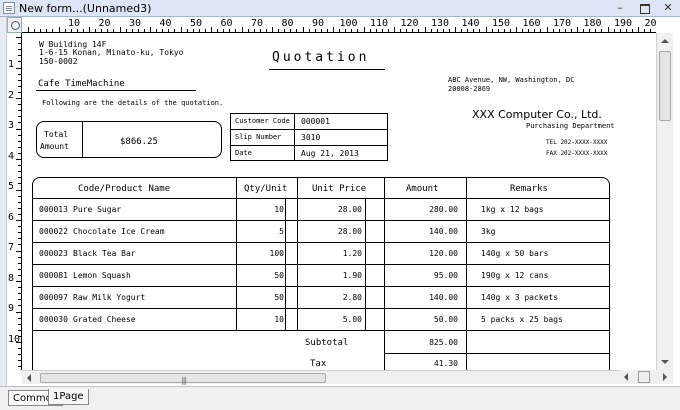 The height and width of the screenshot is (410, 680). I want to click on item-code: 000023, so click(53, 253).